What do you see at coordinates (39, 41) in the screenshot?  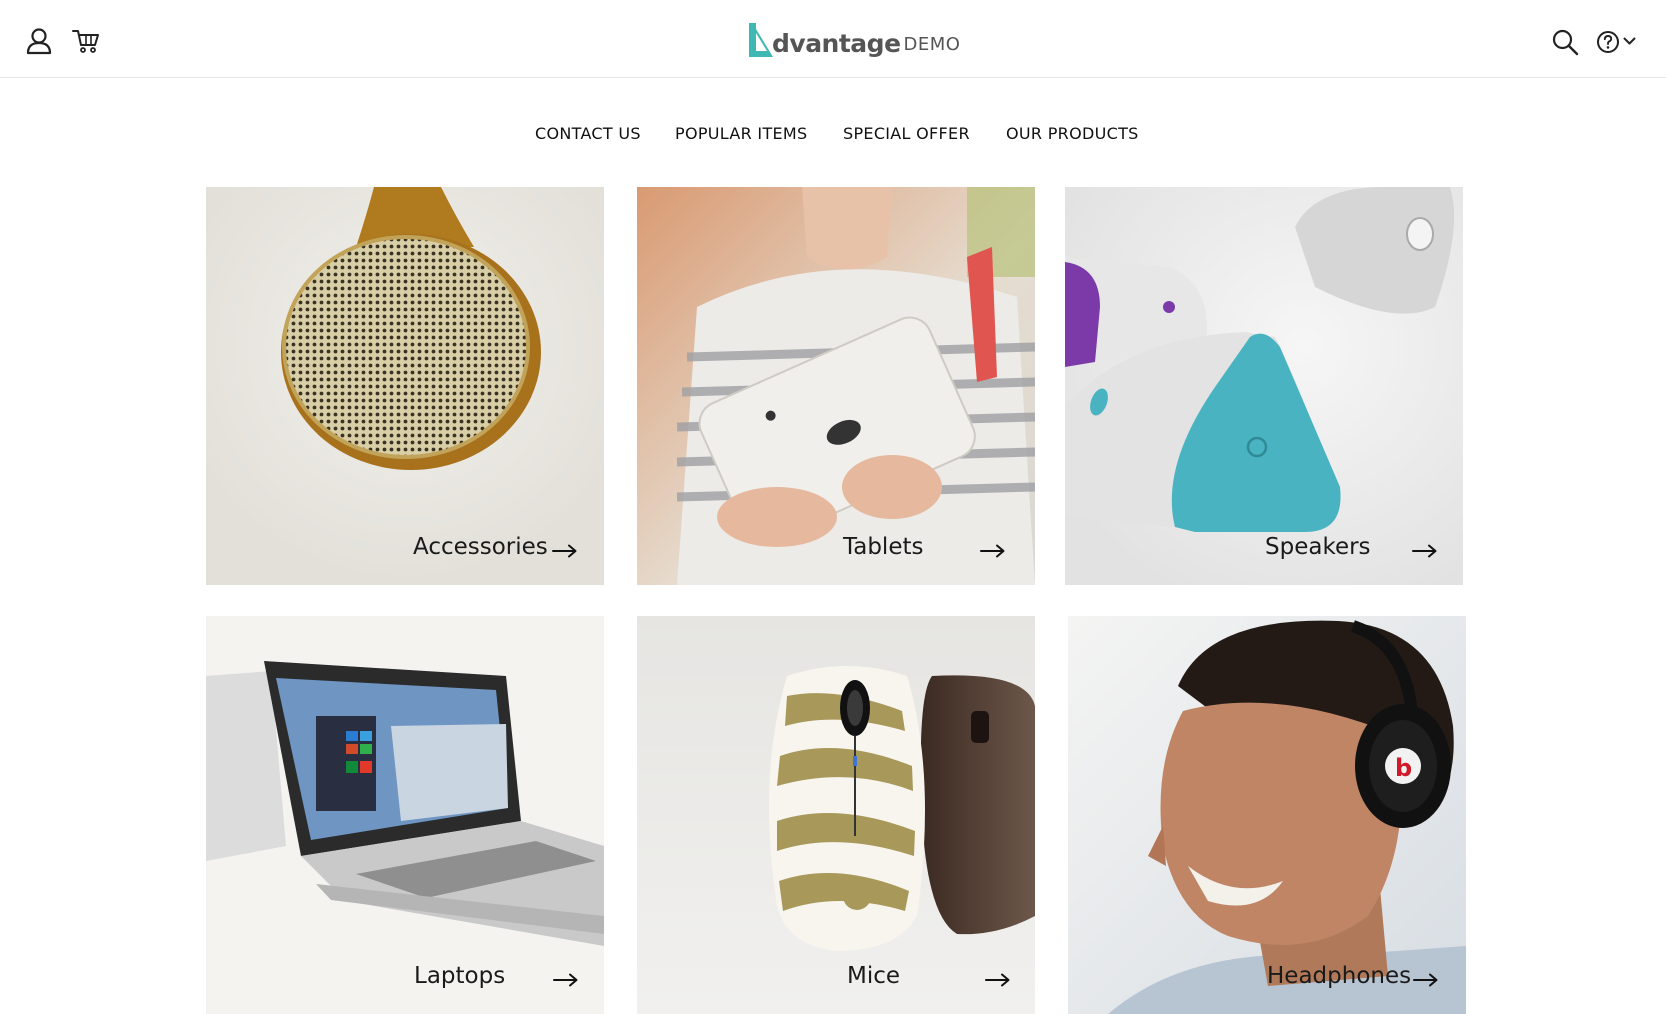 I see `user-icon` at bounding box center [39, 41].